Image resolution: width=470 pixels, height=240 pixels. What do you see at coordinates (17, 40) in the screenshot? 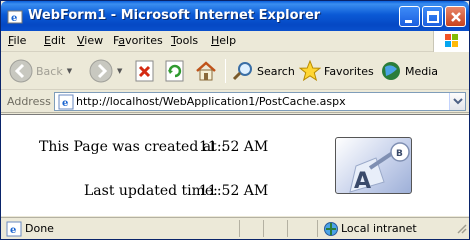
I see `menu-file: File` at bounding box center [17, 40].